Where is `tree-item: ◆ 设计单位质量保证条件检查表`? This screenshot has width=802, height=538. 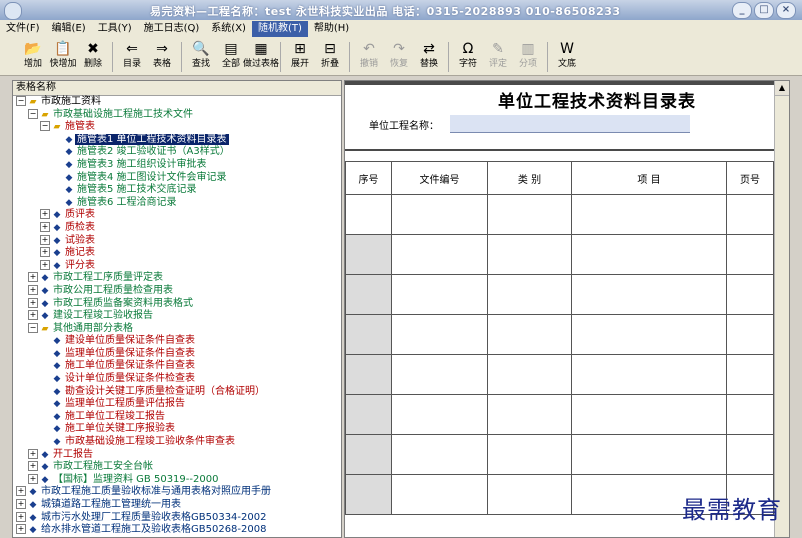
tree-item: ◆ 设计单位质量保证条件检查表 is located at coordinates (177, 379).